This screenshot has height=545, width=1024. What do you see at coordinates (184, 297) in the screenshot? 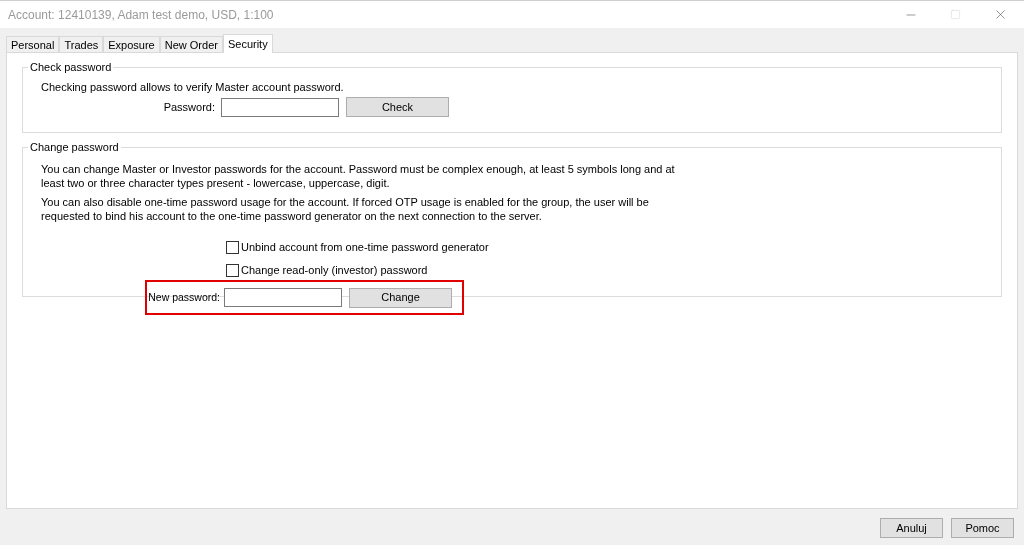
I see `field-label: New password:` at bounding box center [184, 297].